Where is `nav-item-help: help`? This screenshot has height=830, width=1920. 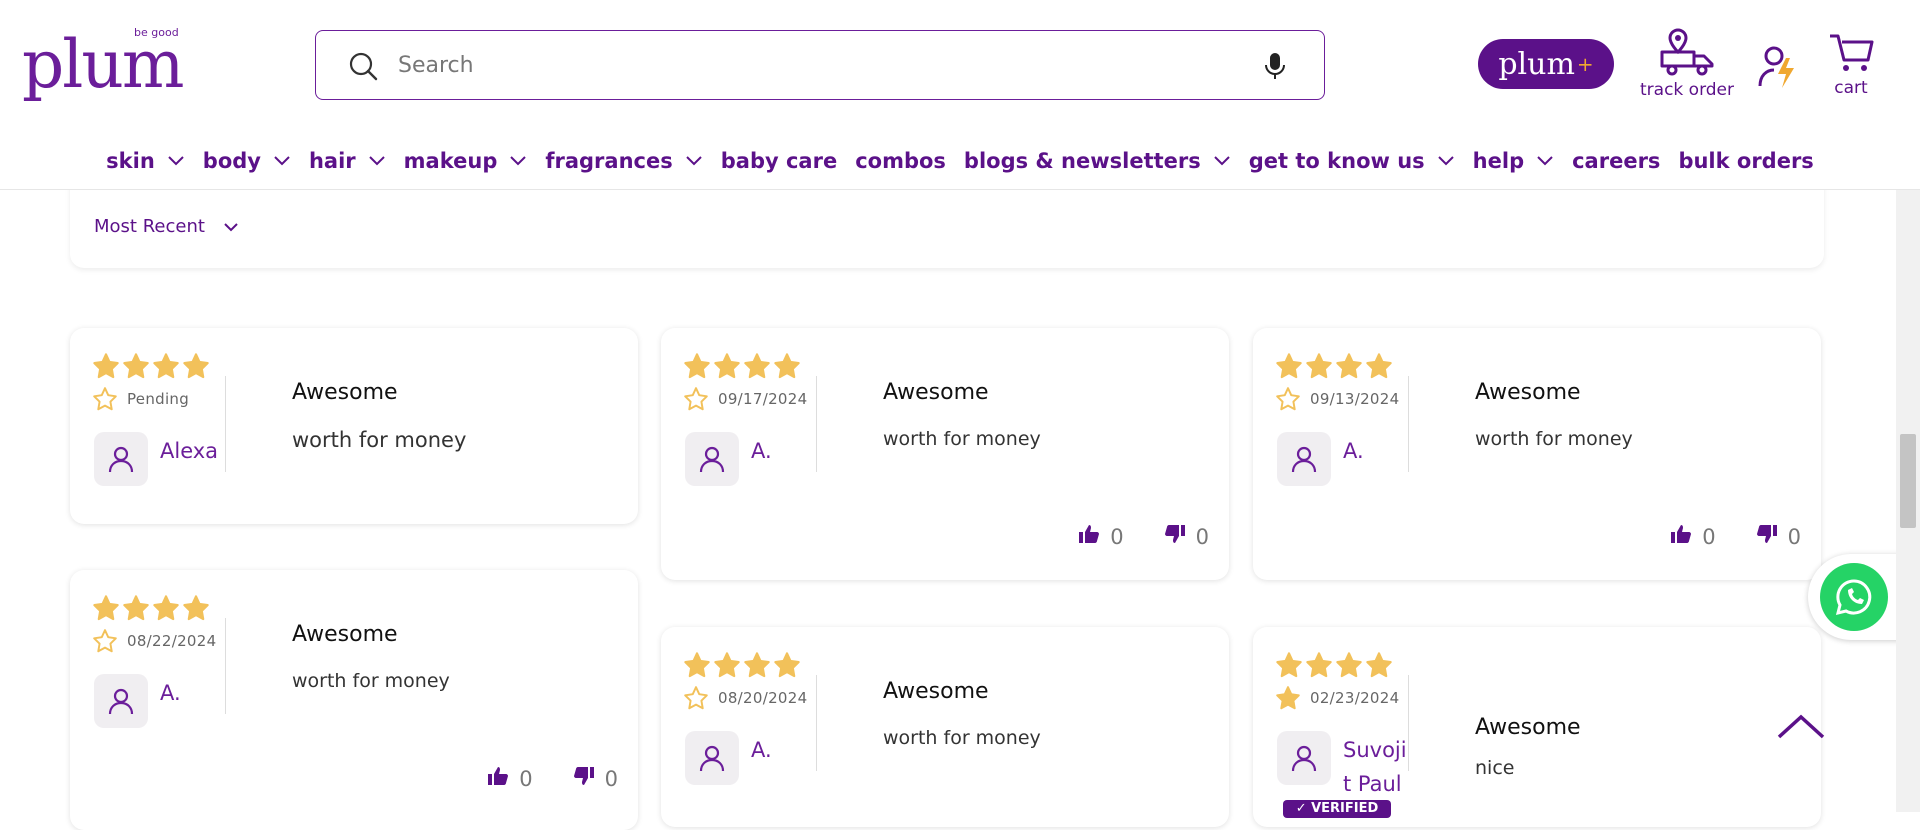 nav-item-help: help is located at coordinates (1513, 161).